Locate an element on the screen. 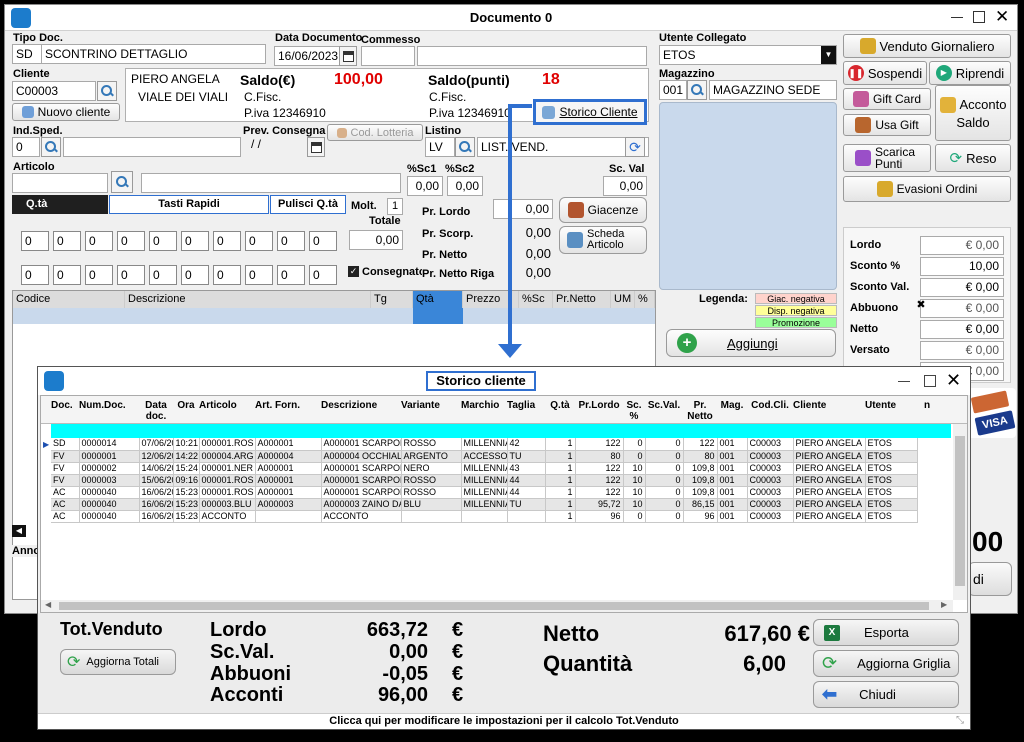 The width and height of the screenshot is (1024, 742). grid-col-header: UM is located at coordinates (623, 299).